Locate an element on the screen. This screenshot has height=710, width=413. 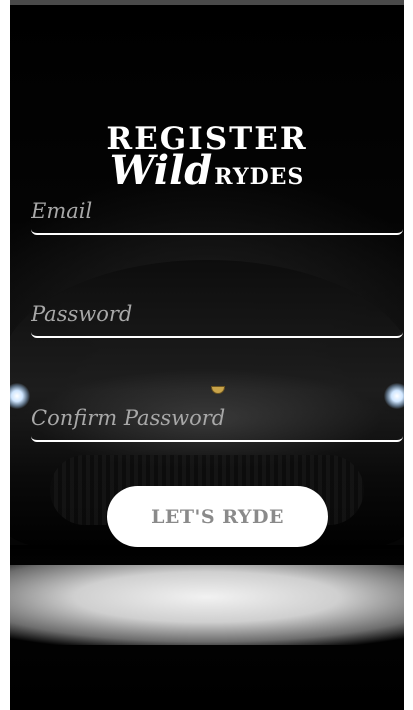
email-input is located at coordinates (217, 215).